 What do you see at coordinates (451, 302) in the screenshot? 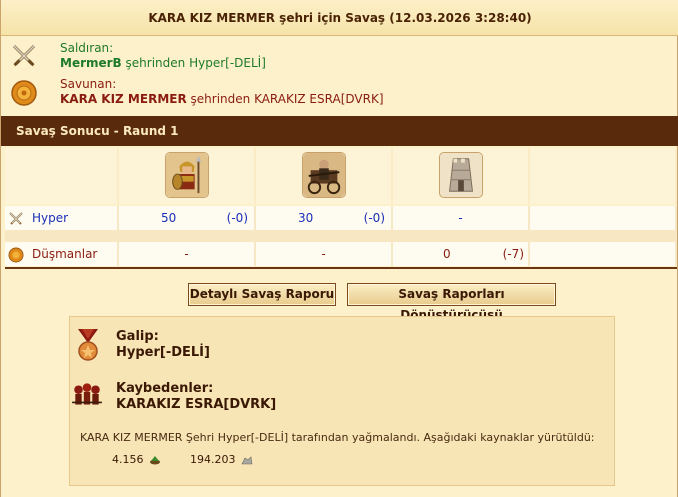
I see `report-converter-button: Savaş Raporları Dönüştürücüsü` at bounding box center [451, 302].